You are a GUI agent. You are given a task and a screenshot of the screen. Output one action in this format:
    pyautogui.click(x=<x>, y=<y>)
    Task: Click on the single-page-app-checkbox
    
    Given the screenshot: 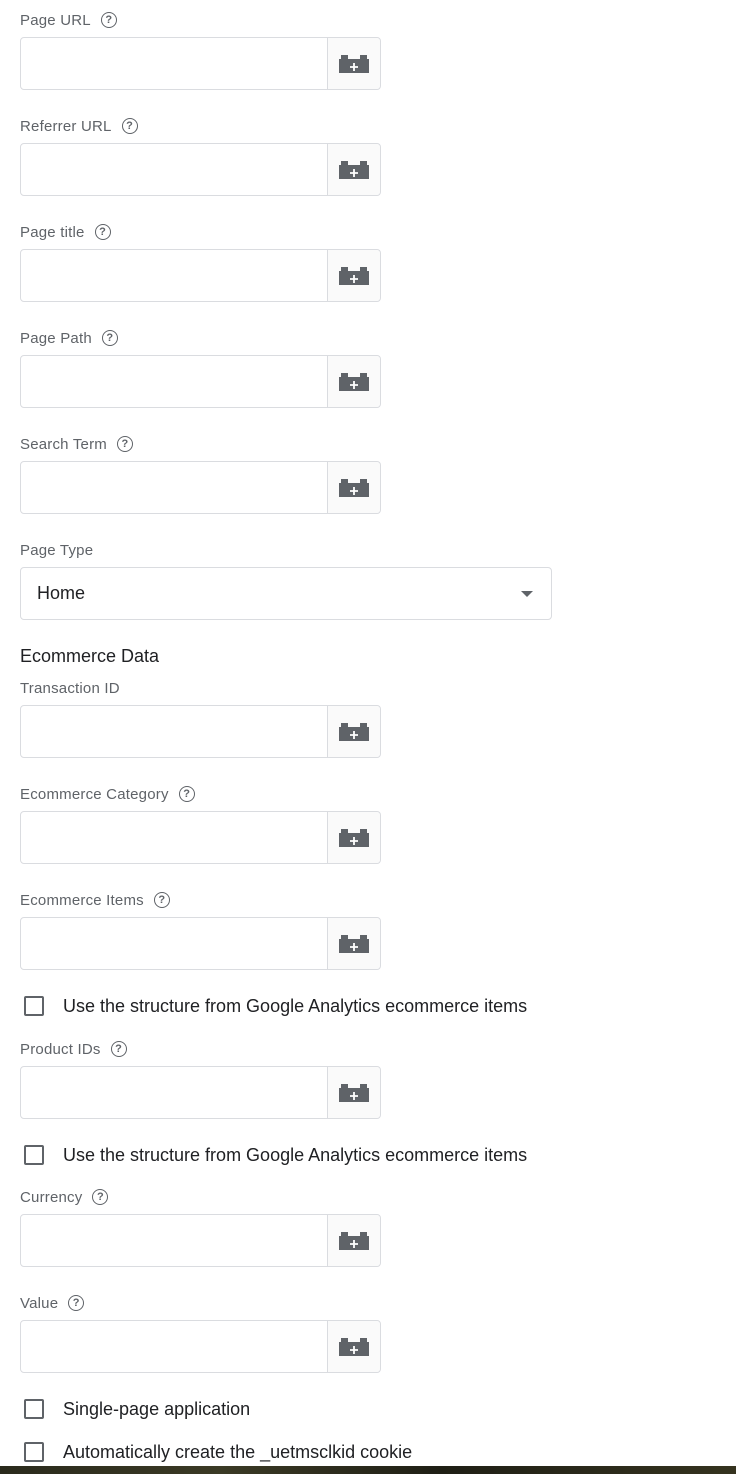 What is the action you would take?
    pyautogui.click(x=34, y=1409)
    